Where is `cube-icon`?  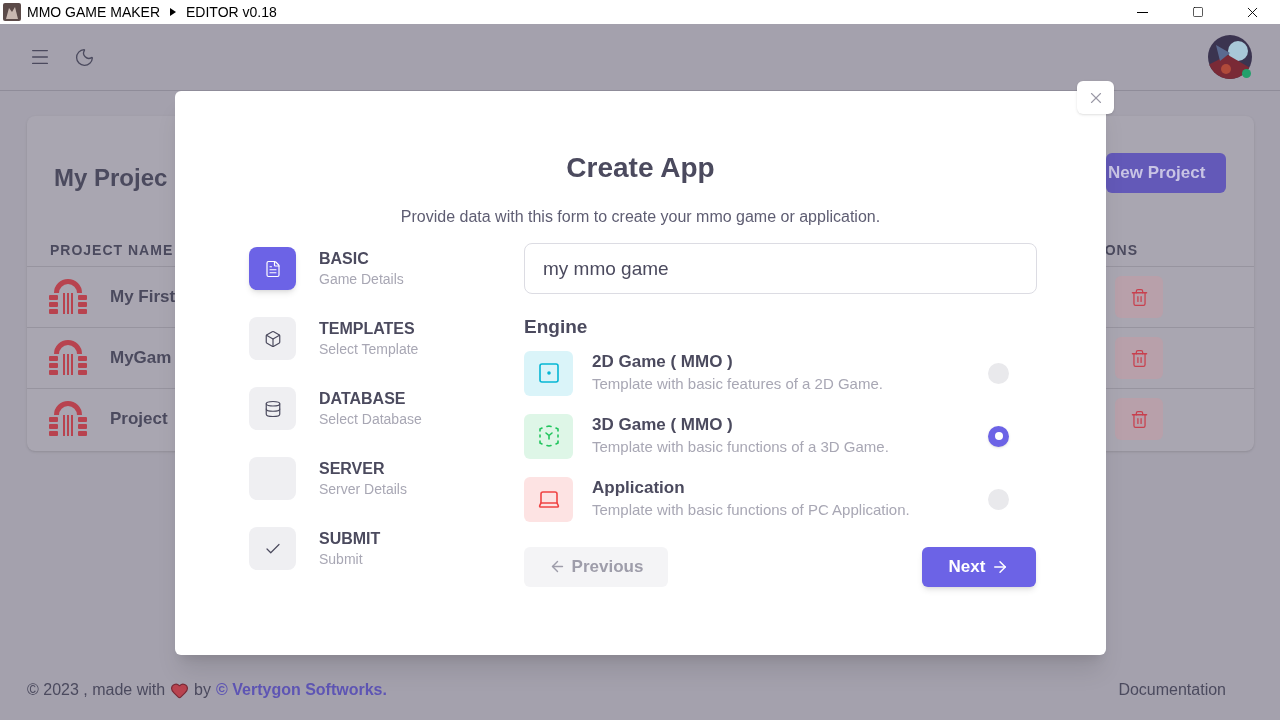 cube-icon is located at coordinates (272, 338).